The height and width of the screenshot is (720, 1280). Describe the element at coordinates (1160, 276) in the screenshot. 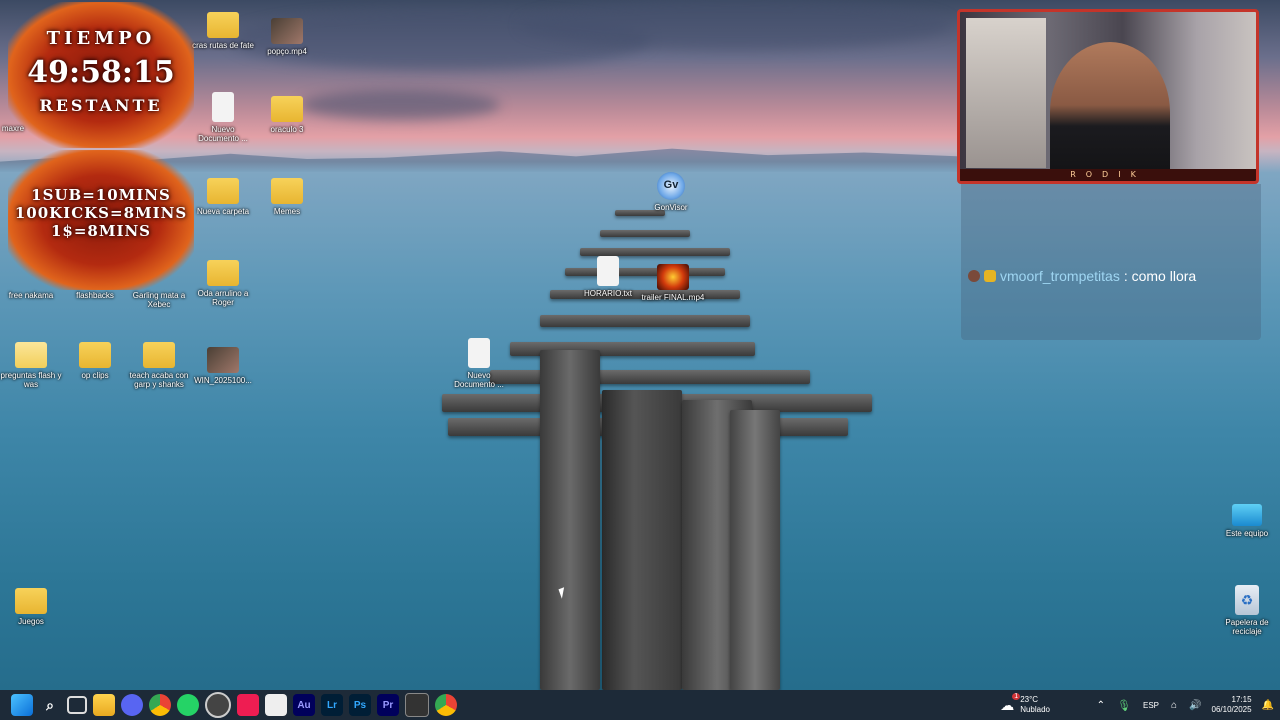

I see `chat-message-text: : como llora` at that location.